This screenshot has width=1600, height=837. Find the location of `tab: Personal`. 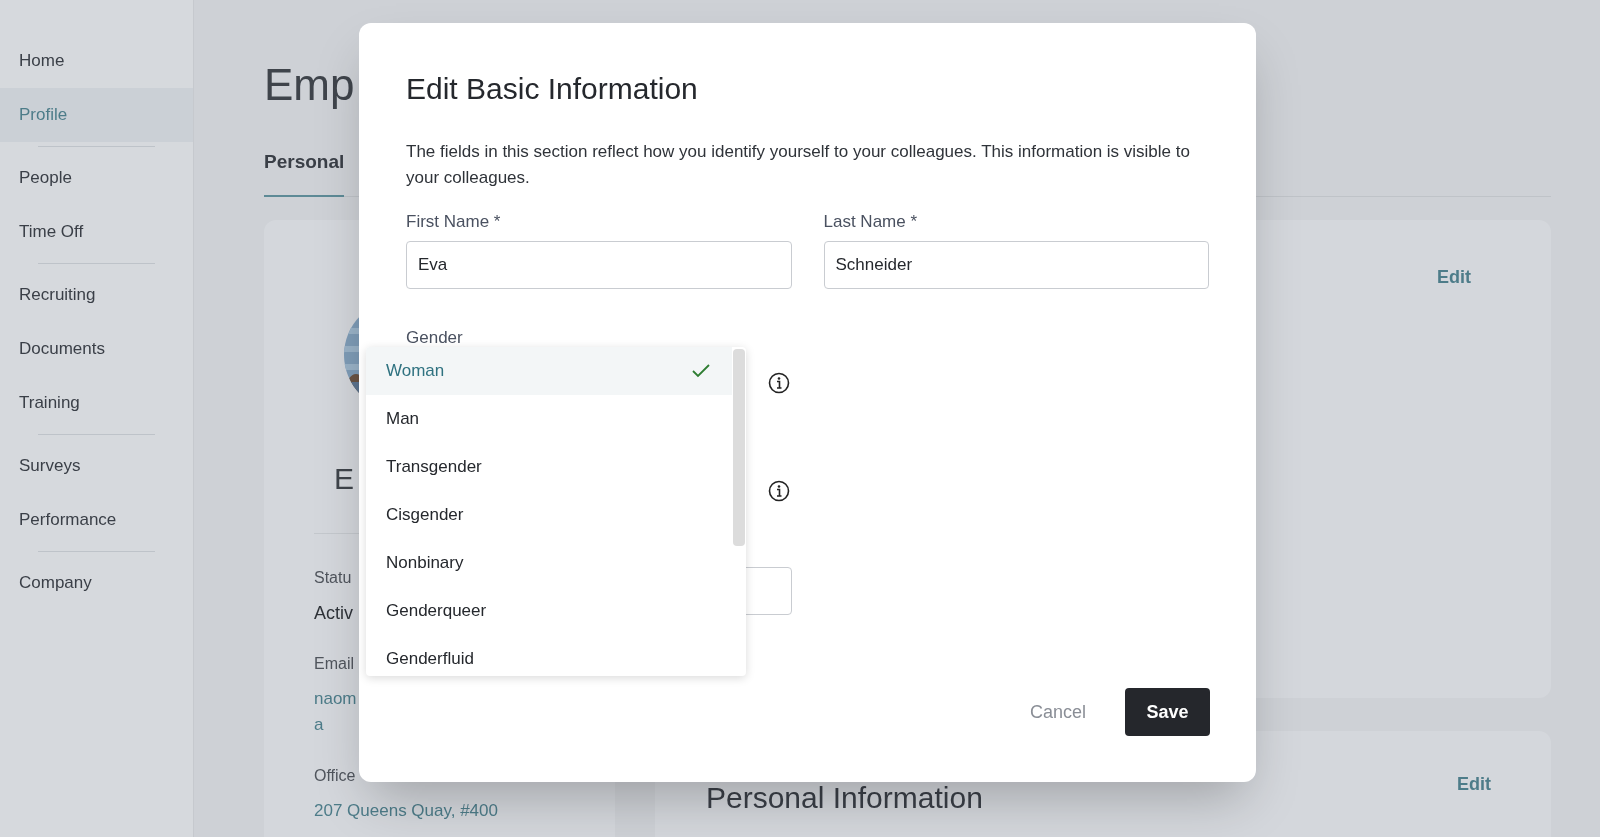

tab: Personal is located at coordinates (304, 172).